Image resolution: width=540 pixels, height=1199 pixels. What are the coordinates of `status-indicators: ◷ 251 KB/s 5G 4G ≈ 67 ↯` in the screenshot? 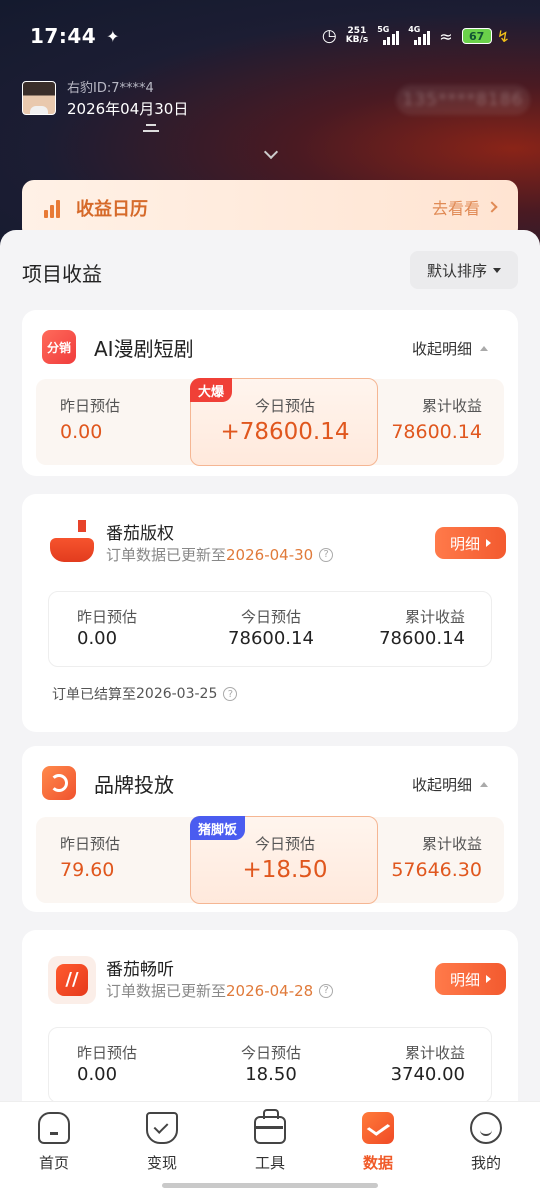 It's located at (415, 35).